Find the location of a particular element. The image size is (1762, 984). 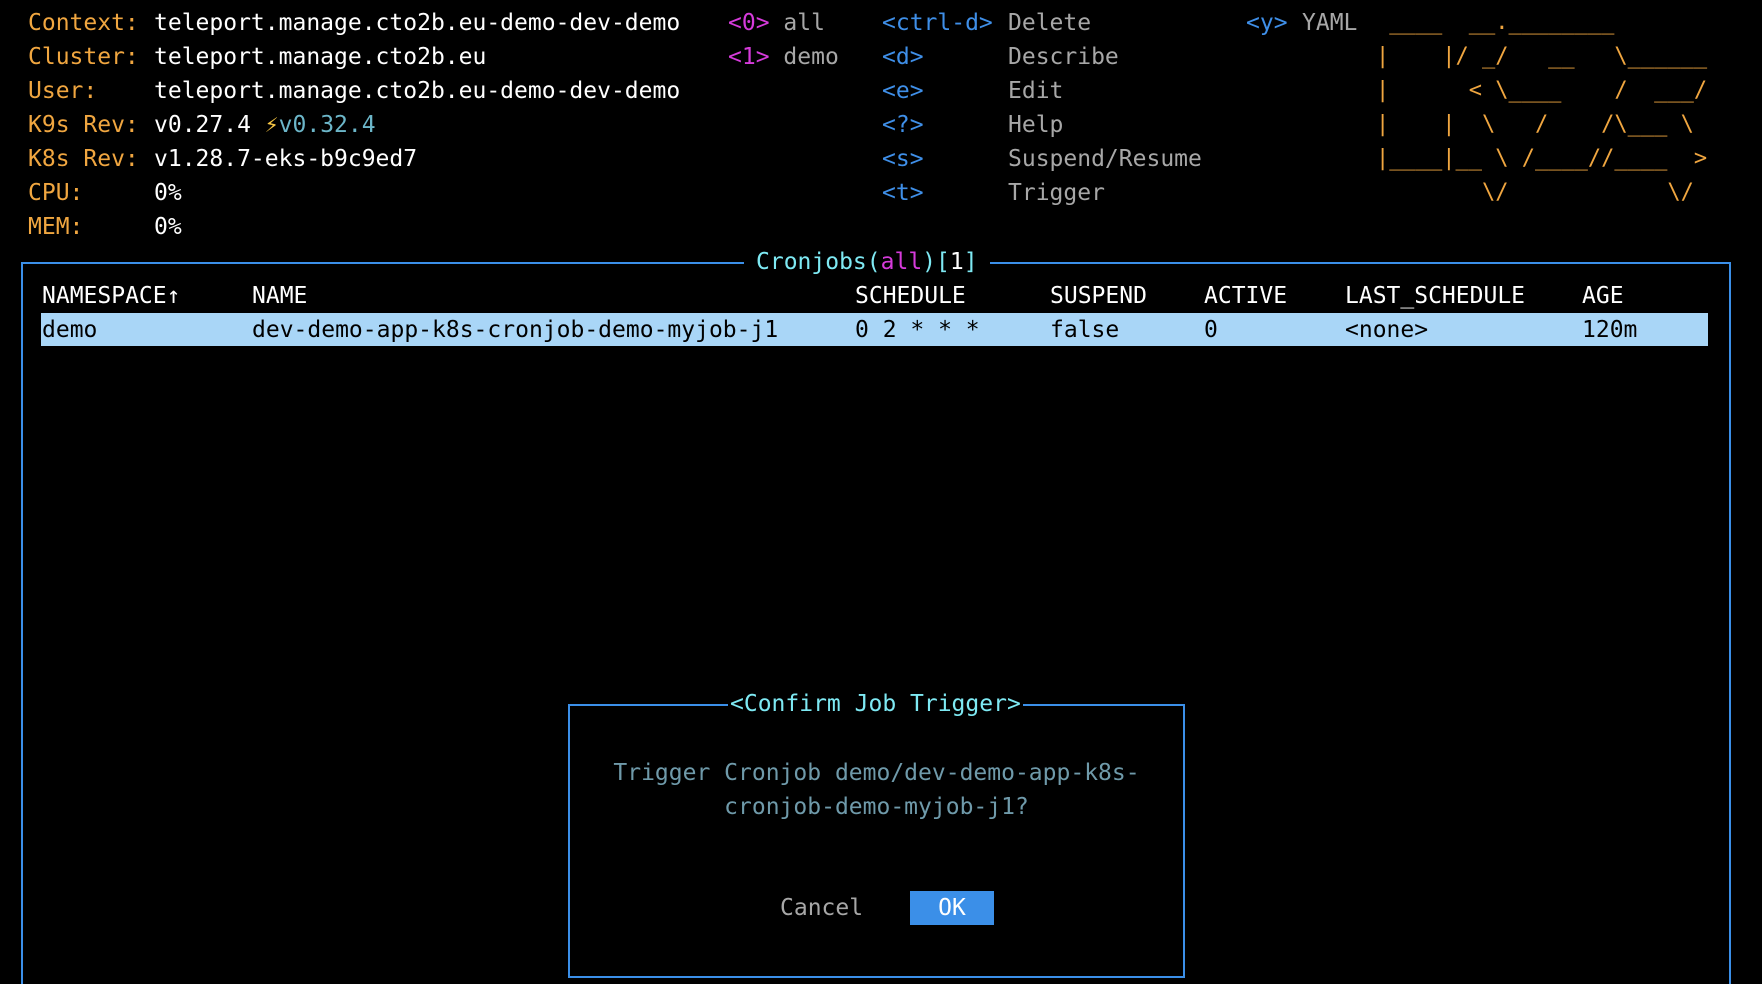

k9s-rev-value: v0.27.4 is located at coordinates (202, 125).